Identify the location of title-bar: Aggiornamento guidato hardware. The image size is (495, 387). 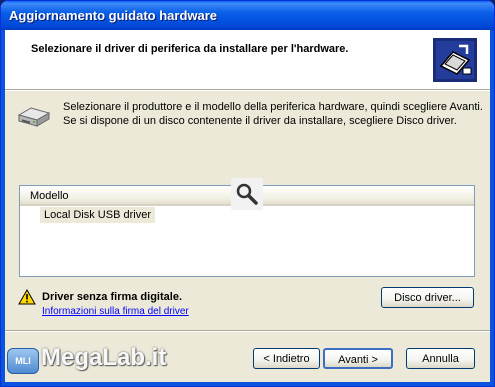
(247, 15).